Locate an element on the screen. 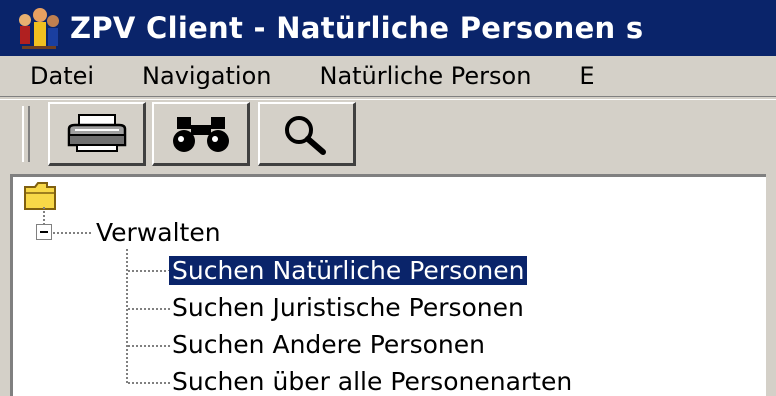 The width and height of the screenshot is (776, 396). app-people-icon is located at coordinates (39, 28).